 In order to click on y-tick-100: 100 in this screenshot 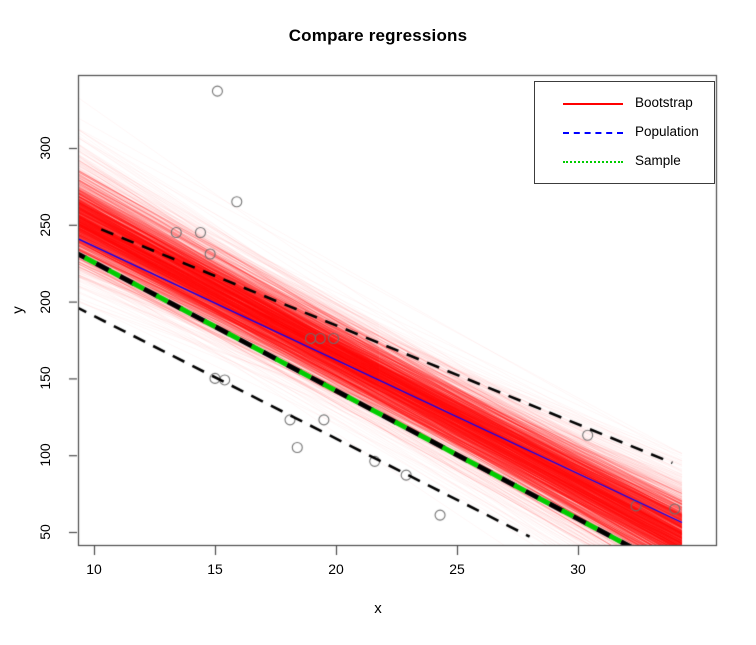, I will do `click(45, 455)`.